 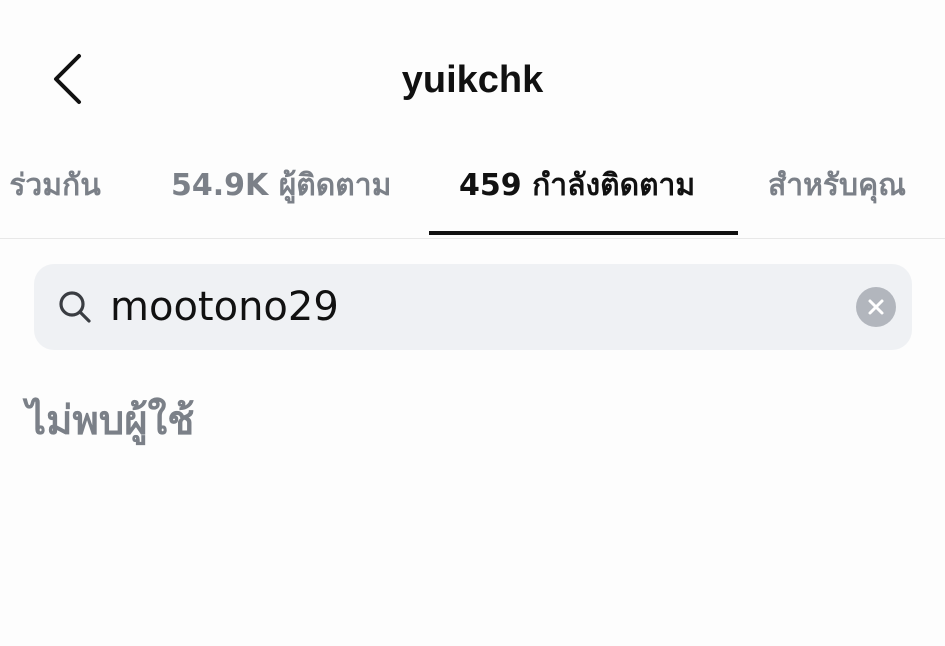 I want to click on tab-for-you: สำหรับคุณ, so click(x=837, y=194).